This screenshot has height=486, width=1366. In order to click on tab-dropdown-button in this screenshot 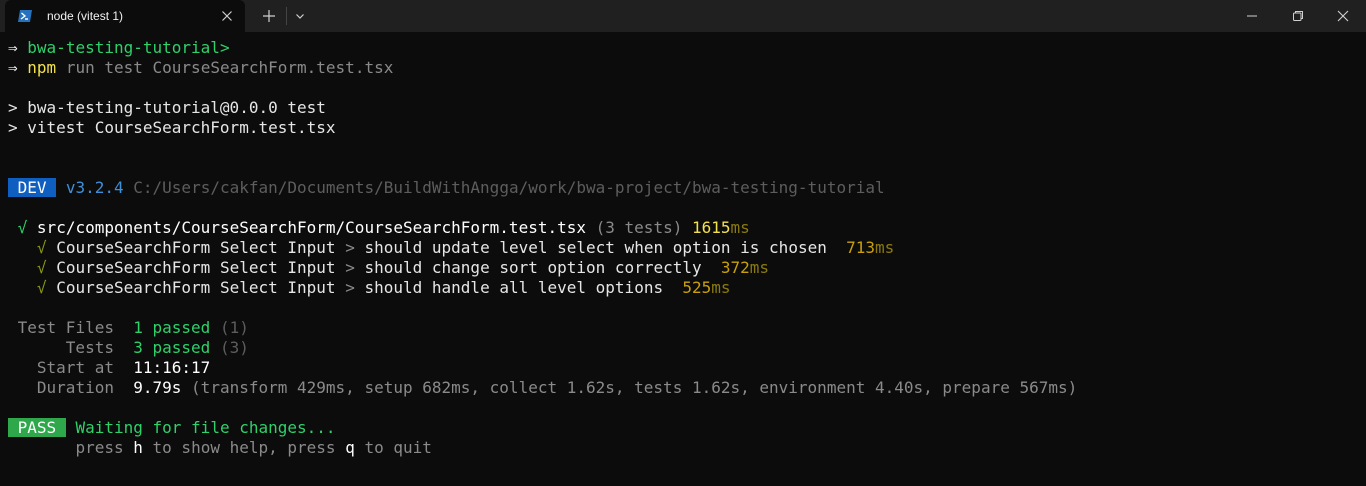, I will do `click(300, 16)`.